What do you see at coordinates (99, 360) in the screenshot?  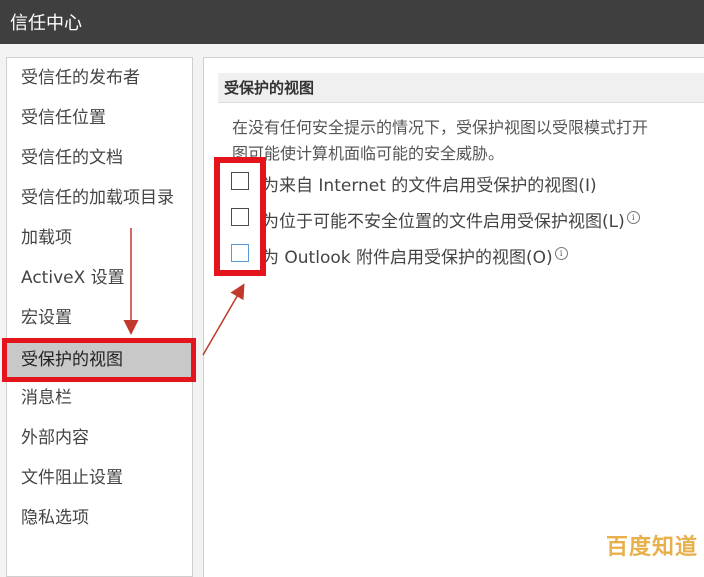 I see `sidebar-item-protected-view: 受保护的视图` at bounding box center [99, 360].